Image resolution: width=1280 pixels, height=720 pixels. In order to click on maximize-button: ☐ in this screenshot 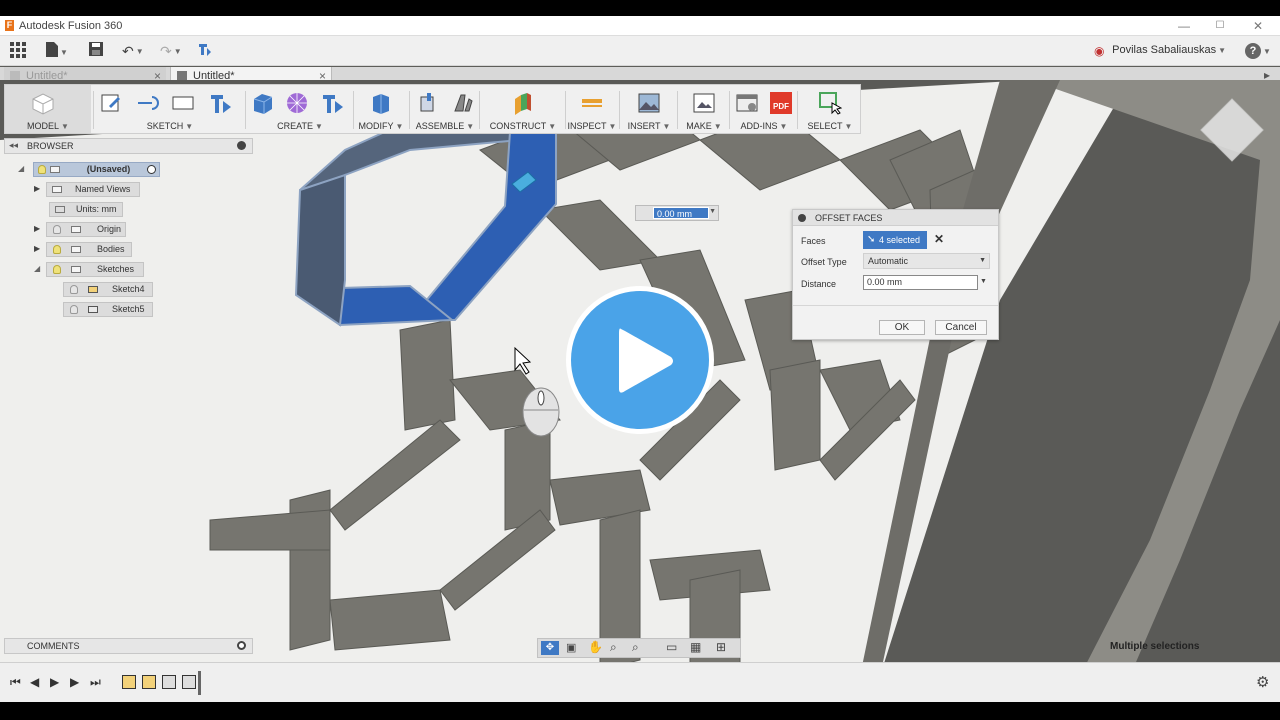, I will do `click(1220, 26)`.